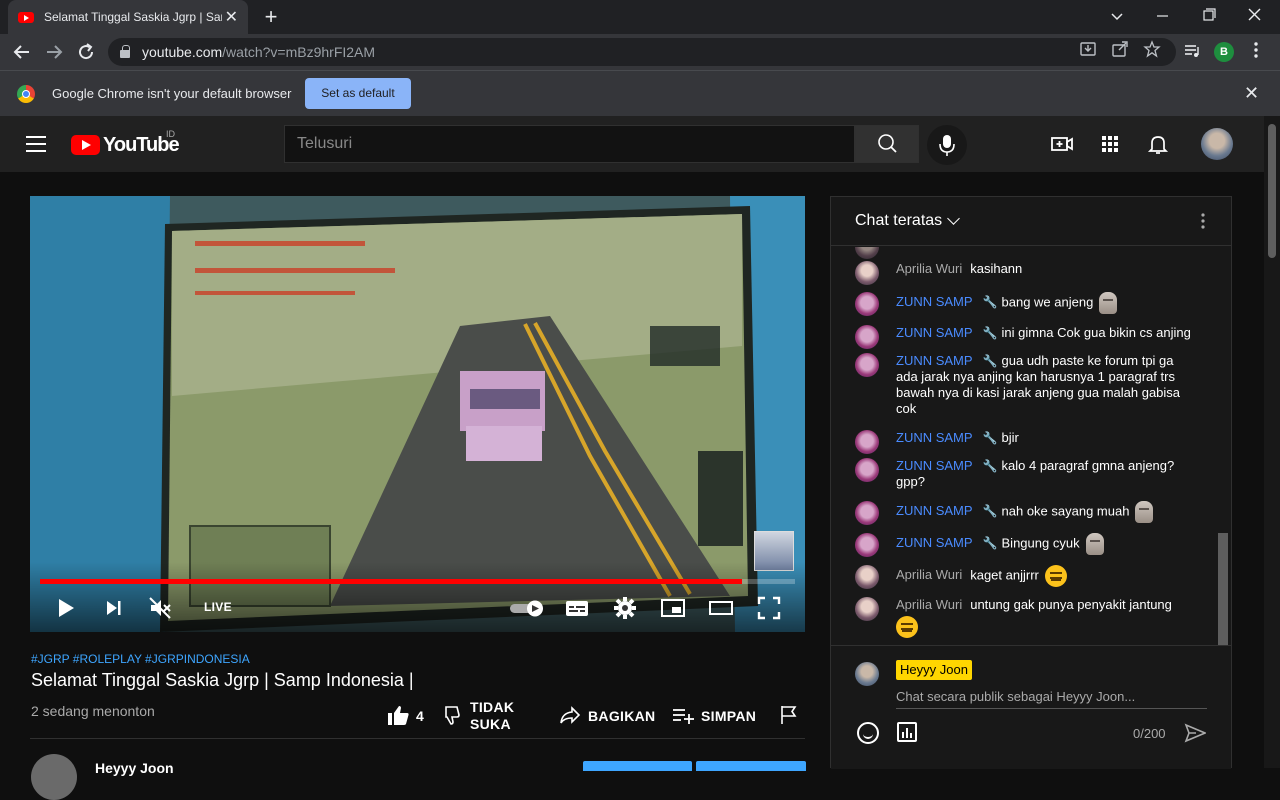 The height and width of the screenshot is (800, 1280). I want to click on chat-message: ZUNN SAMP 🔧 bang we anjeng, so click(1025, 304).